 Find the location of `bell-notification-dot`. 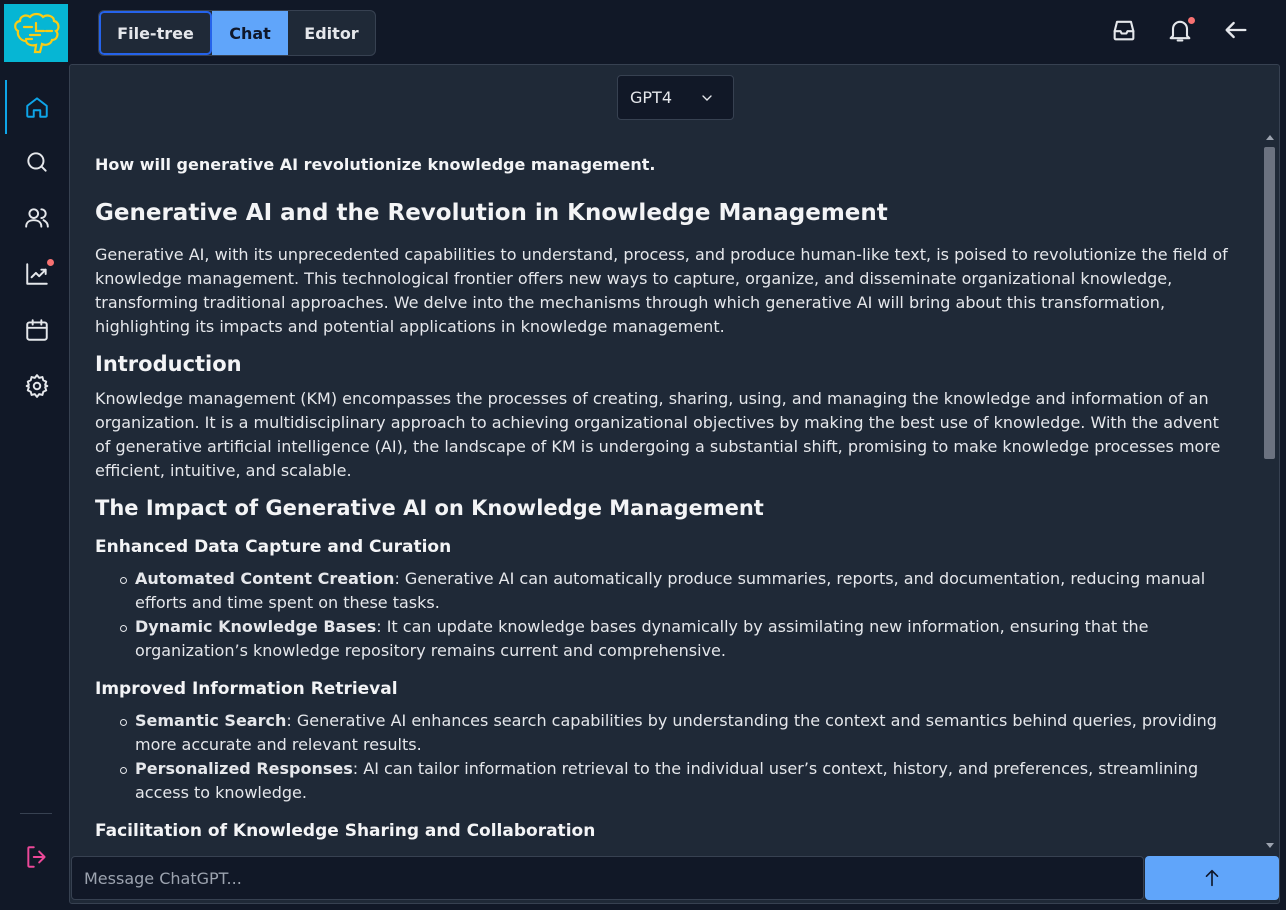

bell-notification-dot is located at coordinates (1191, 20).